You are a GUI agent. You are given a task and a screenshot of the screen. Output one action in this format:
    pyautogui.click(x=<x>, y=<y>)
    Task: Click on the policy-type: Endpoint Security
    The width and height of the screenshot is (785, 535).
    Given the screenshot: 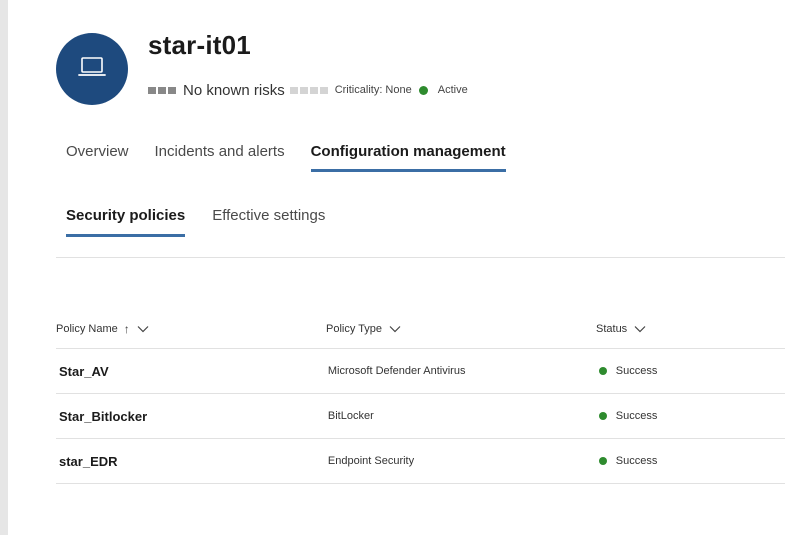 What is the action you would take?
    pyautogui.click(x=371, y=461)
    